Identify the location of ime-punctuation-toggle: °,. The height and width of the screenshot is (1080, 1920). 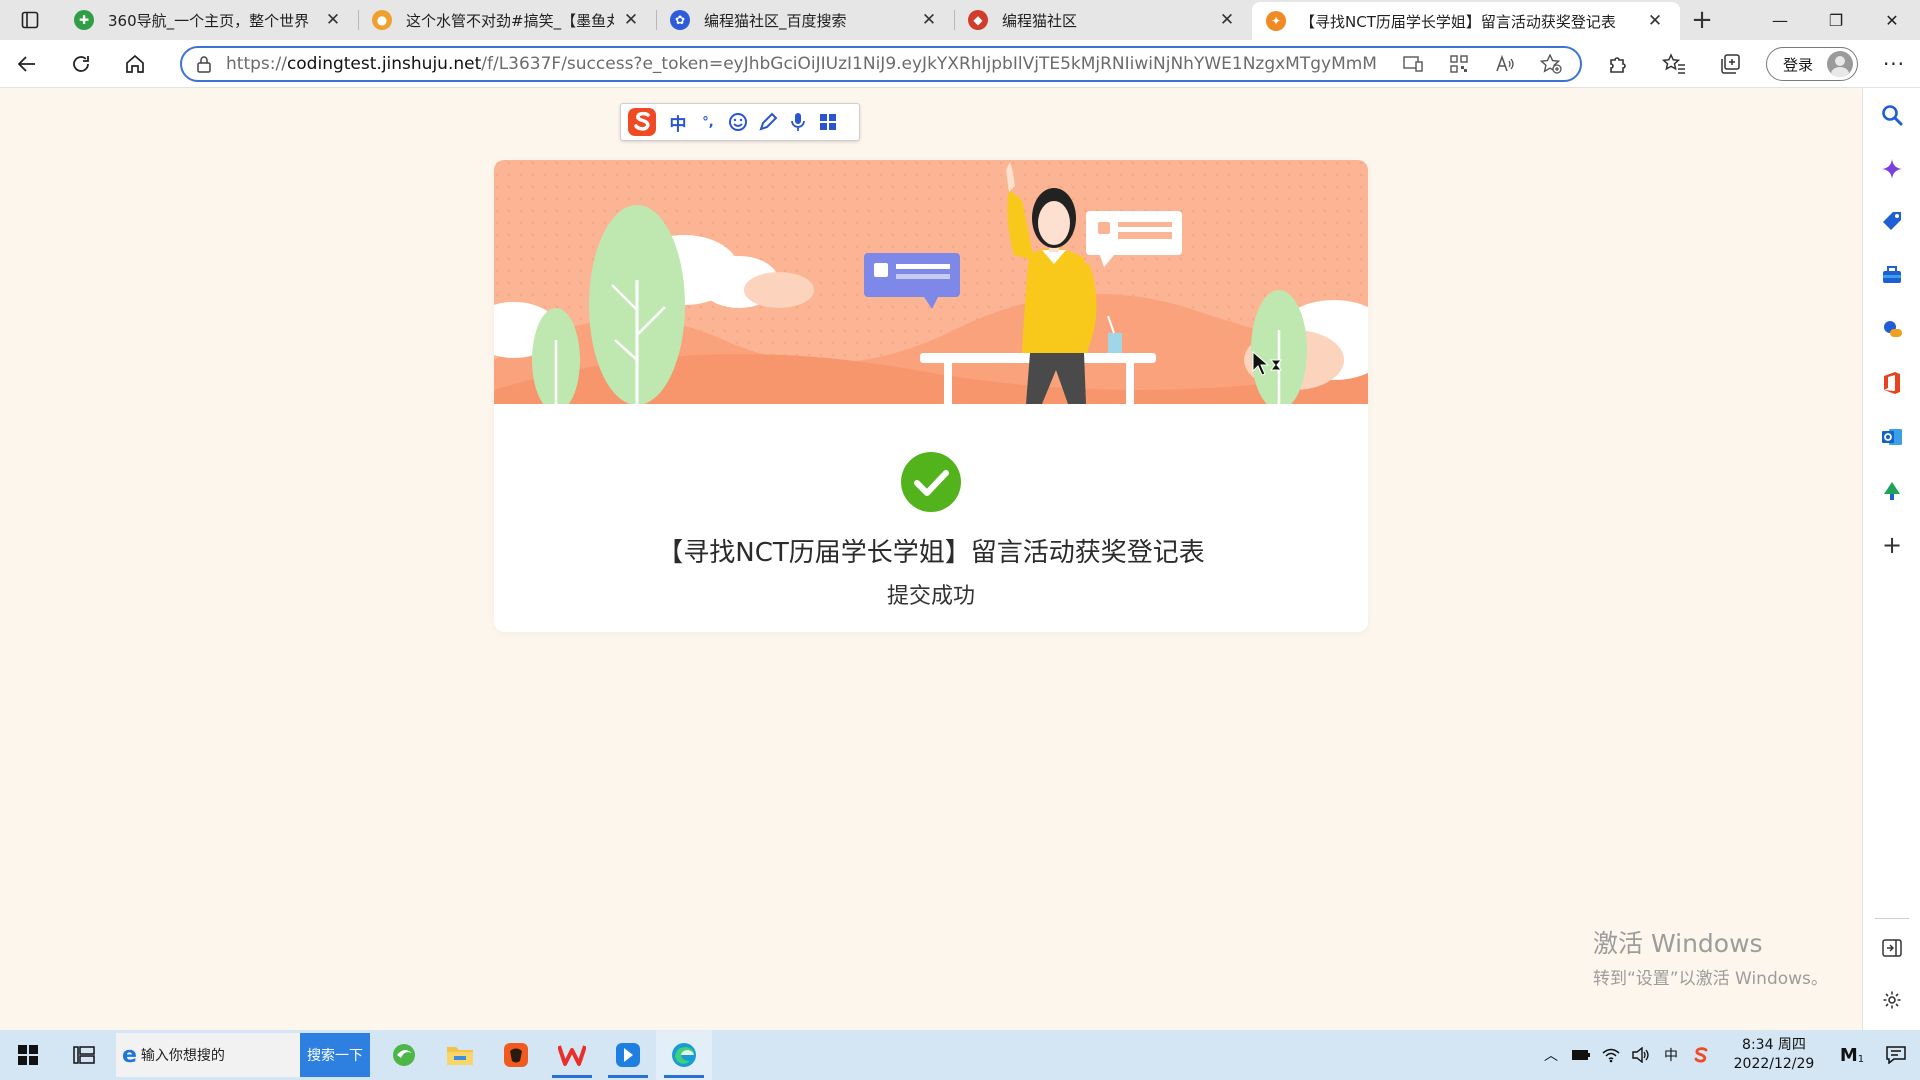
(708, 122).